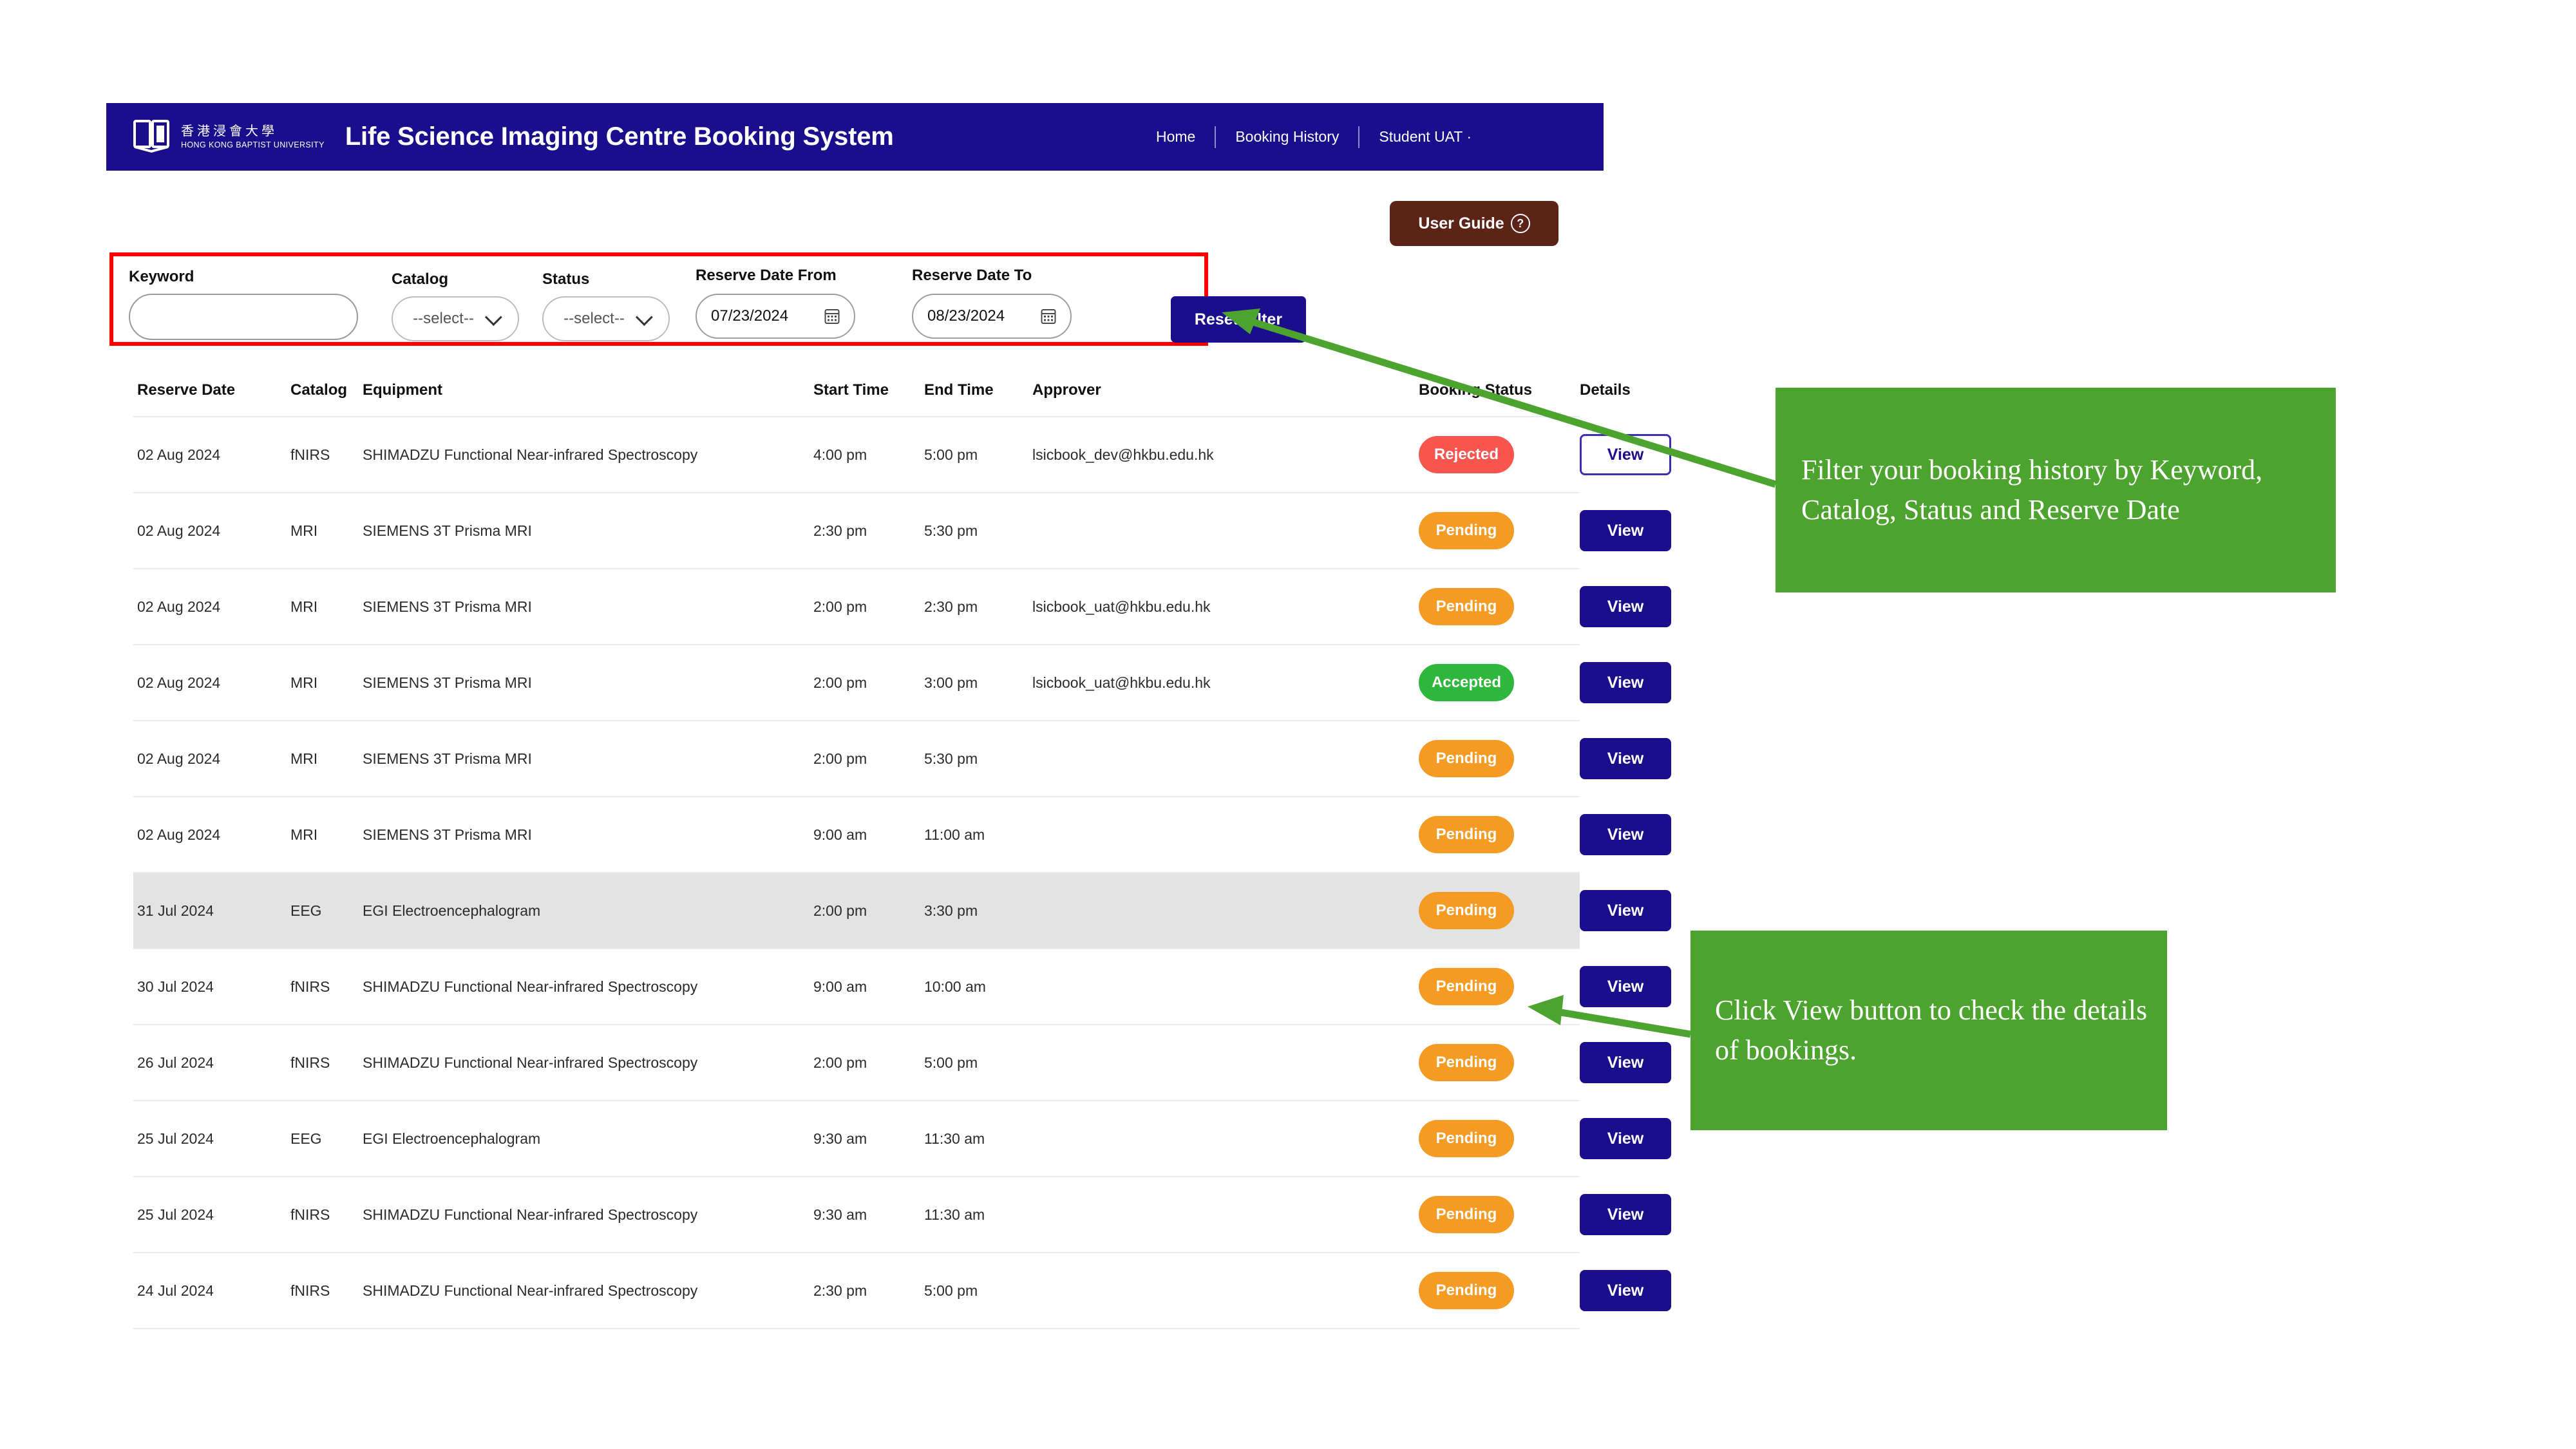 This screenshot has width=2576, height=1449. Describe the element at coordinates (211, 1062) in the screenshot. I see `cell-reserve-date: 26 Jul 2024` at that location.